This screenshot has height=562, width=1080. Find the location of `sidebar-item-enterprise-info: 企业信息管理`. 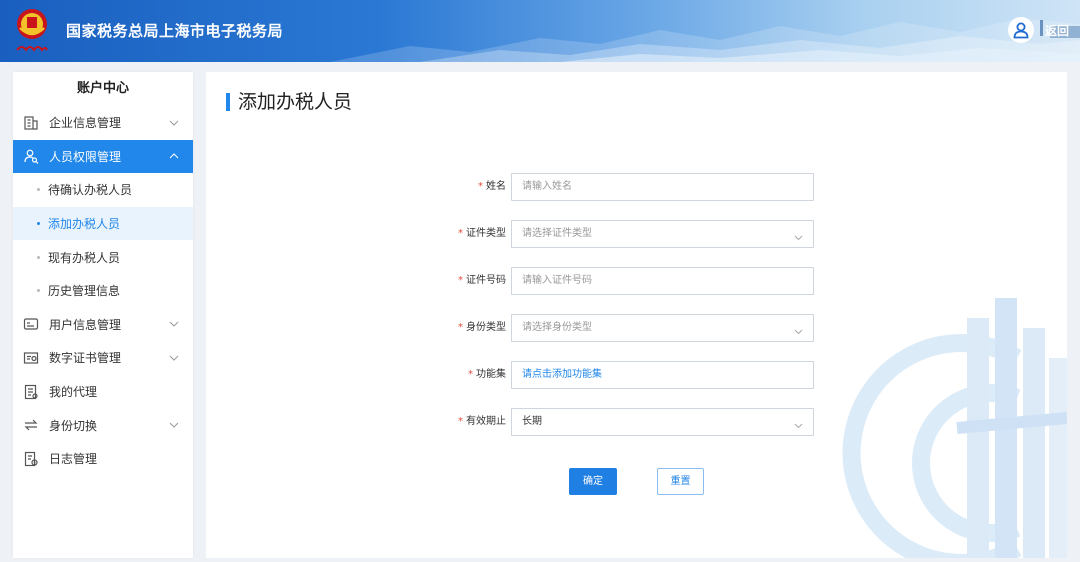

sidebar-item-enterprise-info: 企业信息管理 is located at coordinates (103, 123).